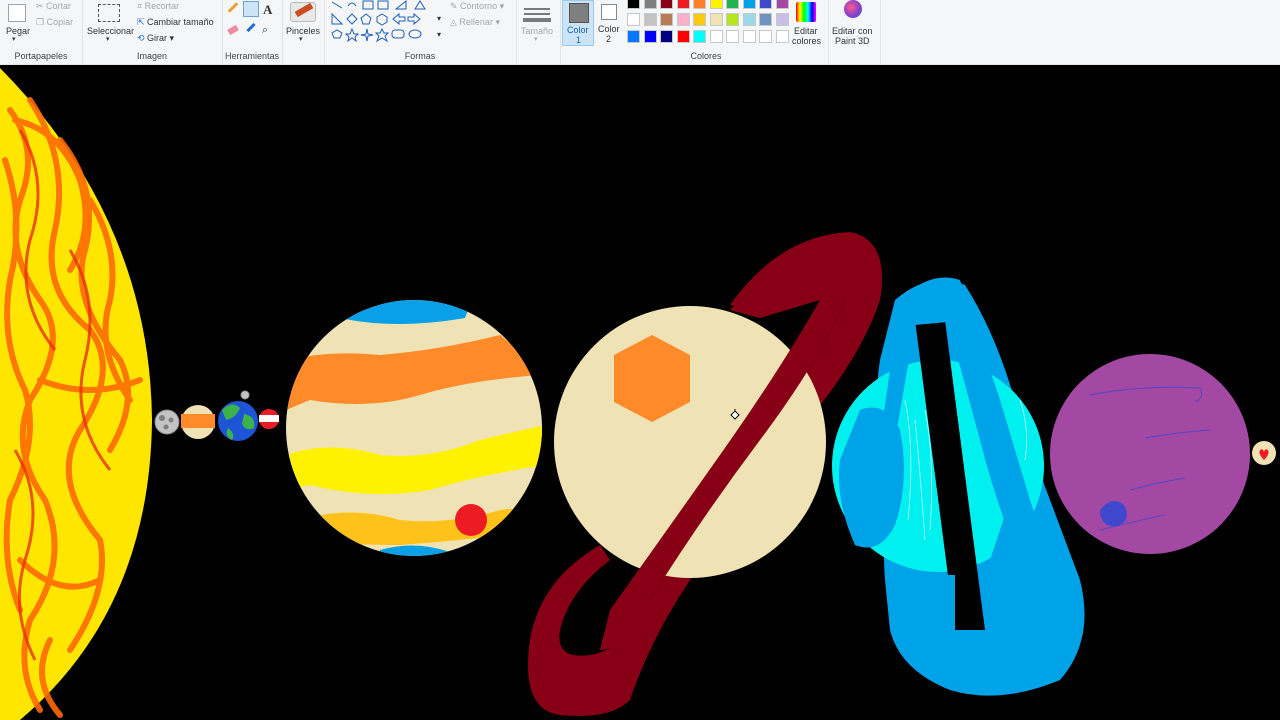 Image resolution: width=1280 pixels, height=720 pixels. I want to click on paste-icon, so click(17, 13).